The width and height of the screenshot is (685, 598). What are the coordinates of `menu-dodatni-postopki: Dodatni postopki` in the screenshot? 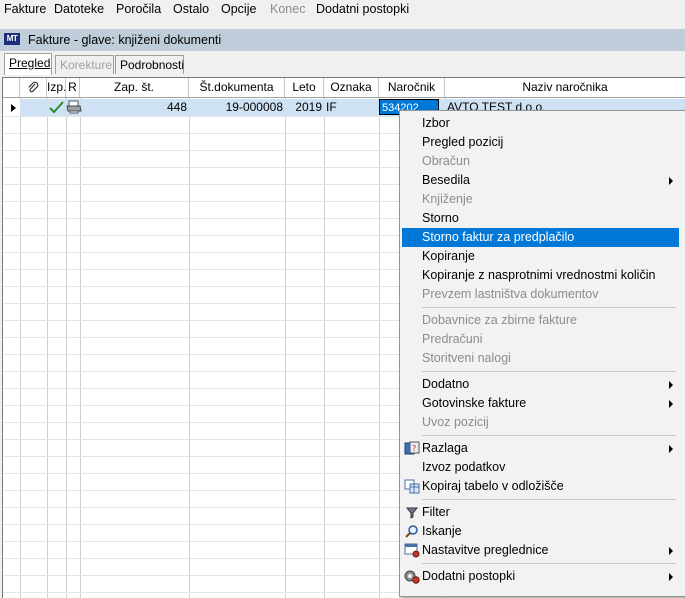 It's located at (362, 9).